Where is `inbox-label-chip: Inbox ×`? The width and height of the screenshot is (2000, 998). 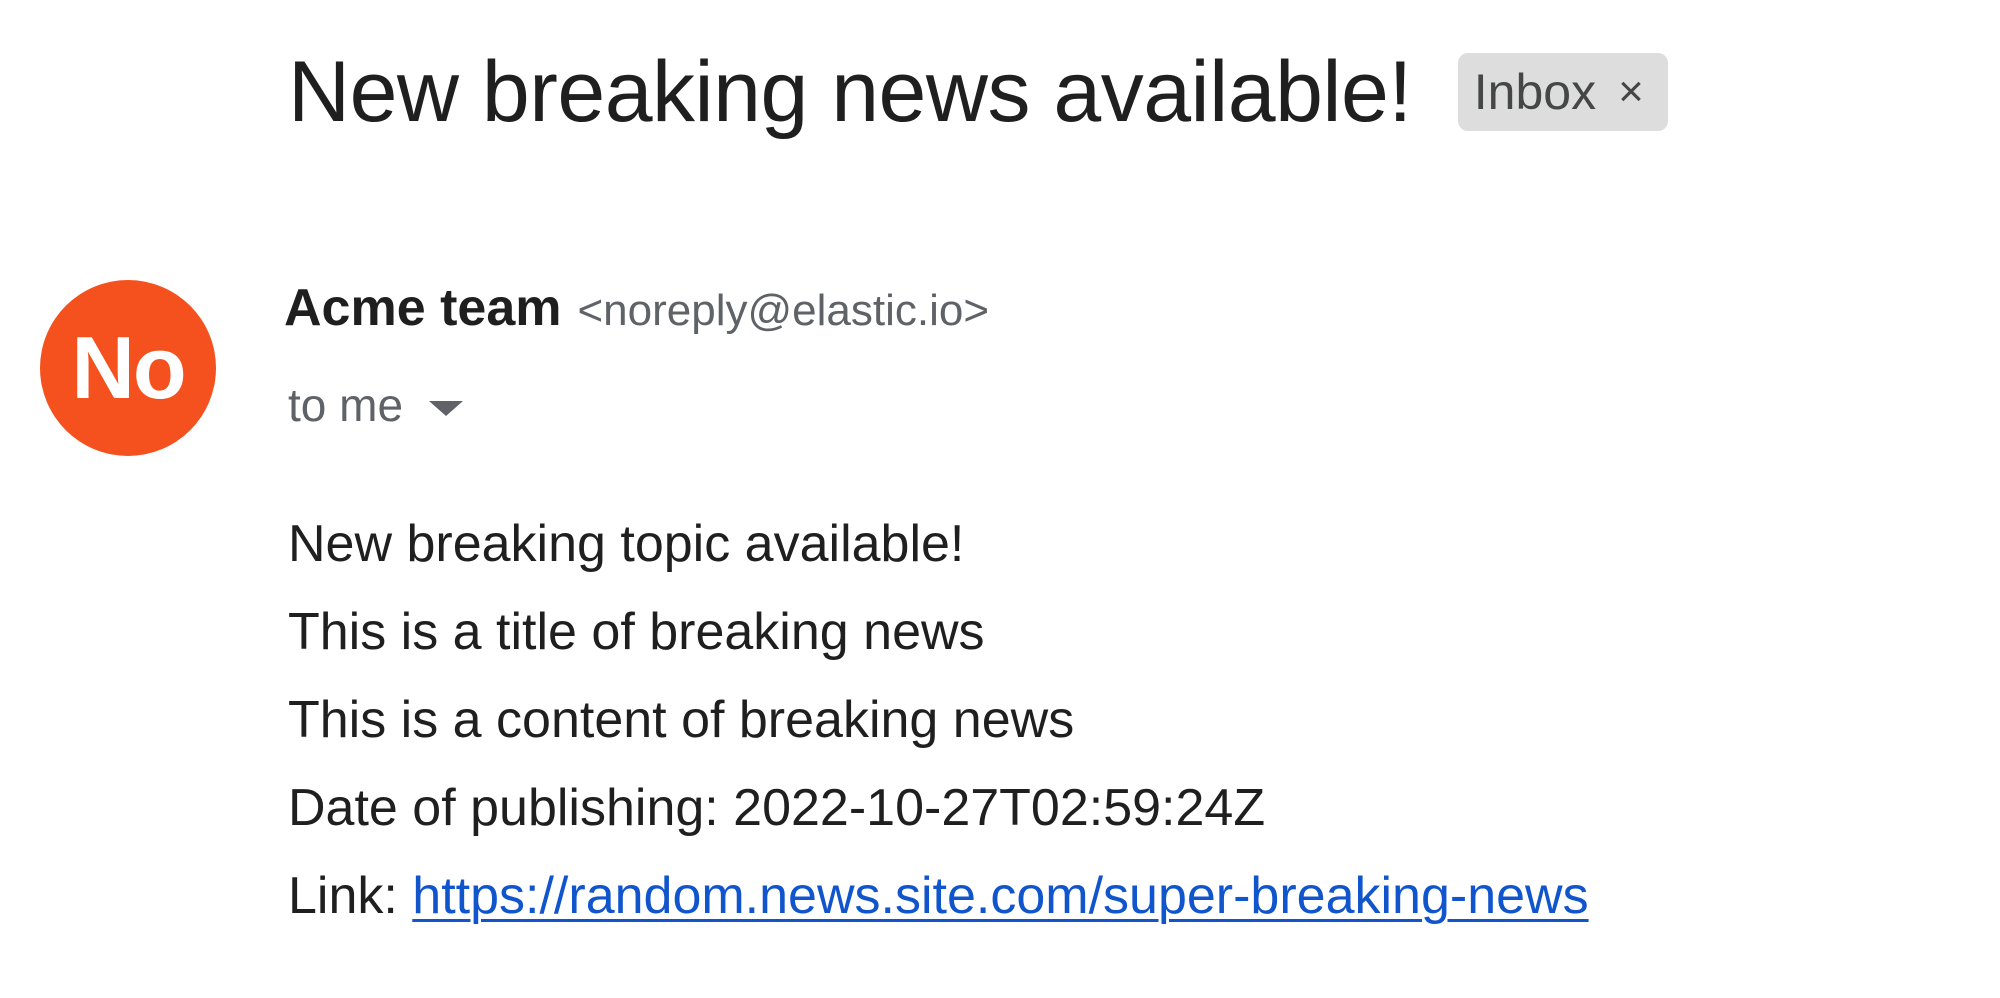 inbox-label-chip: Inbox × is located at coordinates (1562, 92).